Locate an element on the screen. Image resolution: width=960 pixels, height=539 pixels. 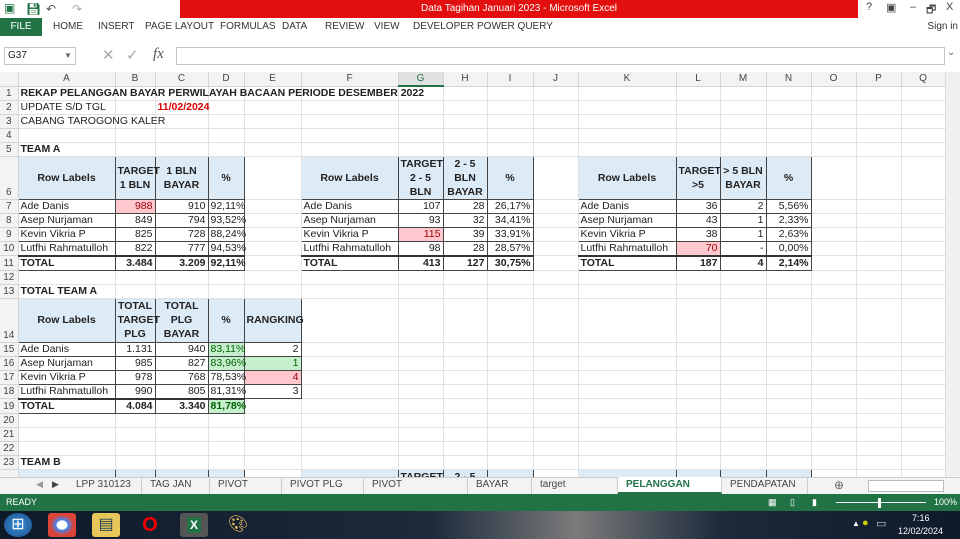
cell-J24 is located at coordinates (556, 473).